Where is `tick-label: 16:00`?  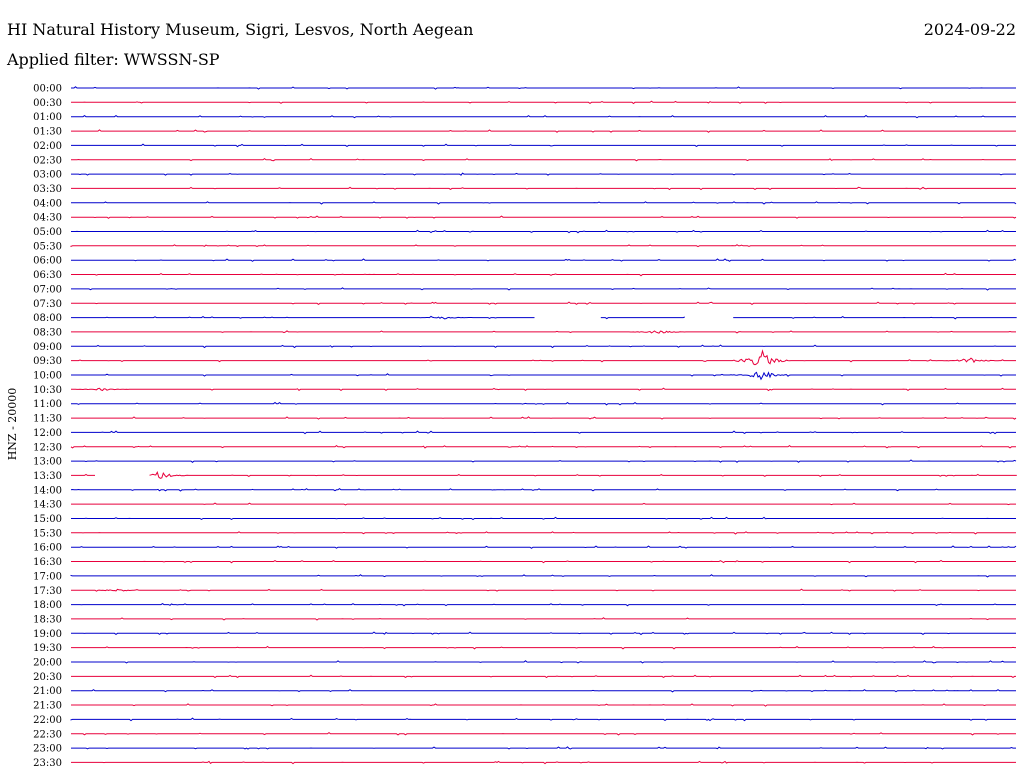 tick-label: 16:00 is located at coordinates (47, 548).